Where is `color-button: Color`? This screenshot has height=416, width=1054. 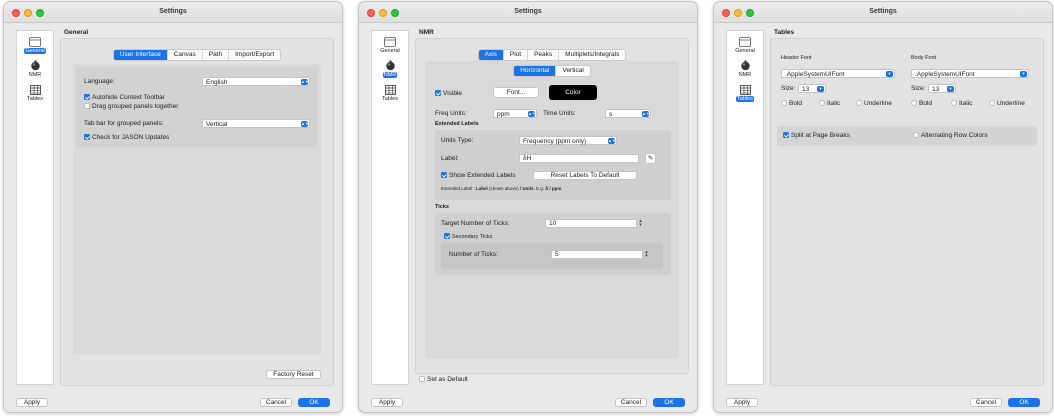
color-button: Color is located at coordinates (573, 92).